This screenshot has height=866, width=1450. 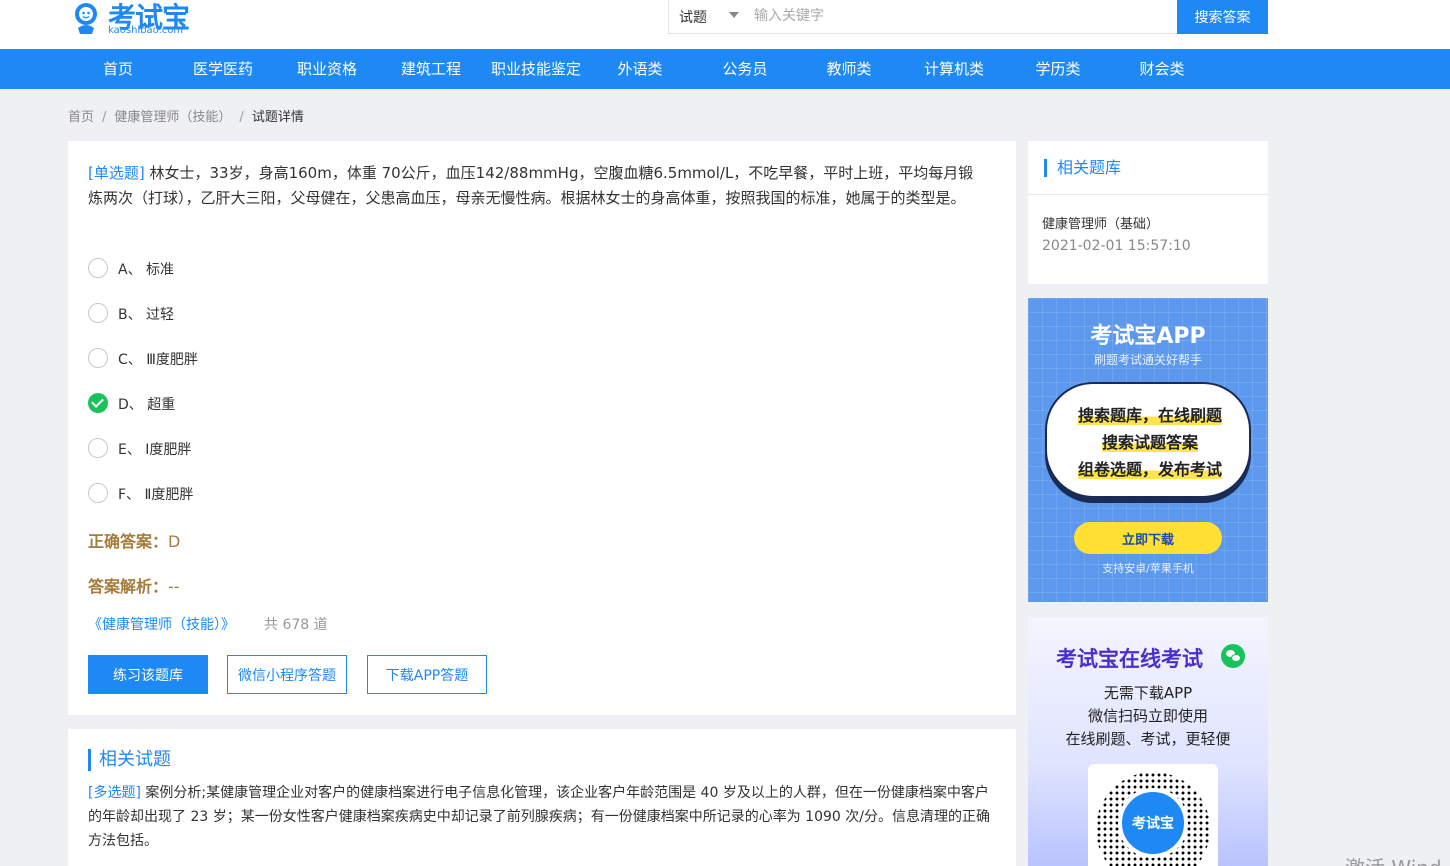 What do you see at coordinates (1222, 17) in the screenshot?
I see `search-button: 搜索答案` at bounding box center [1222, 17].